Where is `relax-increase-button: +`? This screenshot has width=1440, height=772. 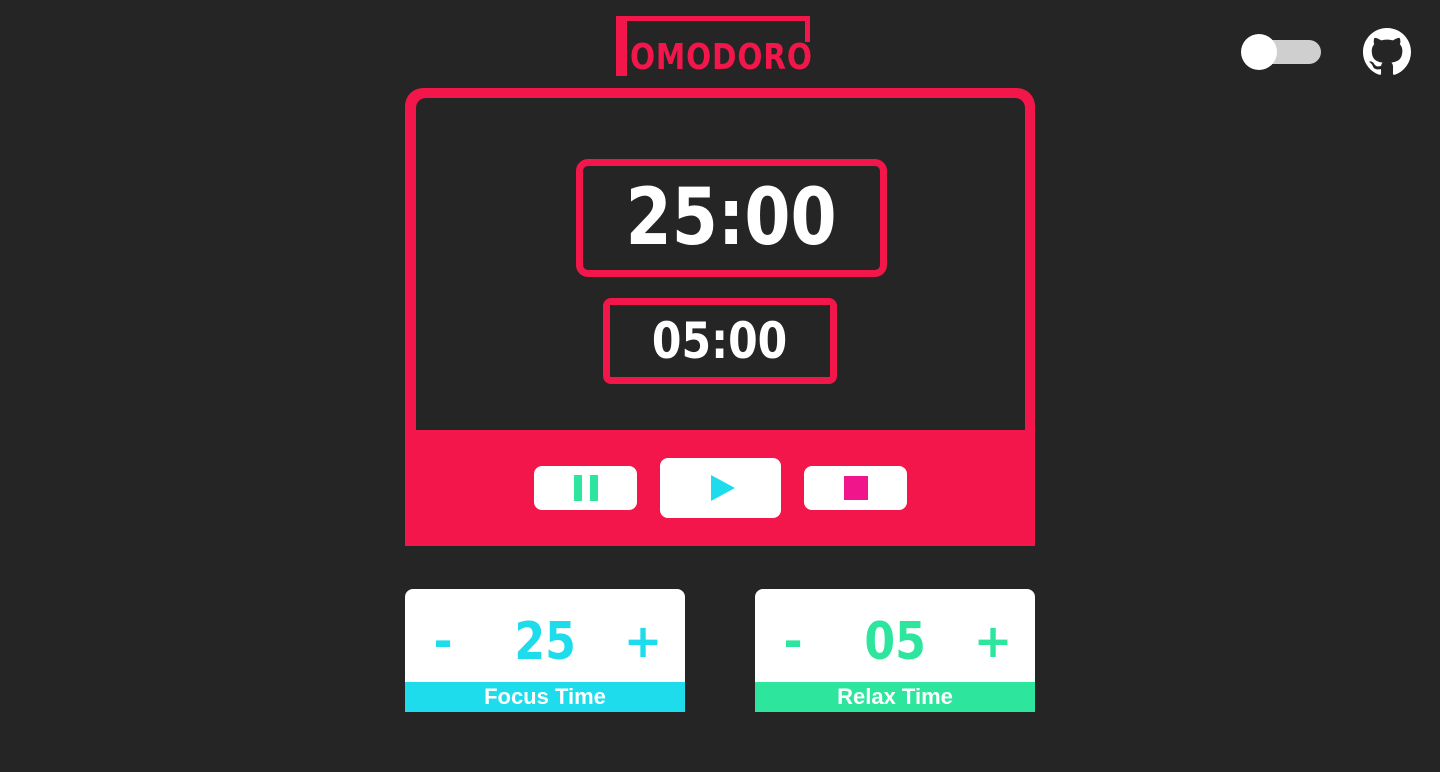 relax-increase-button: + is located at coordinates (993, 641).